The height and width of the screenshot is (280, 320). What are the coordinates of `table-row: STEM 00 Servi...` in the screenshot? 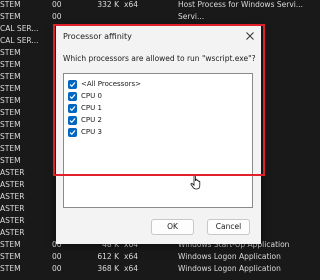 It's located at (154, 17).